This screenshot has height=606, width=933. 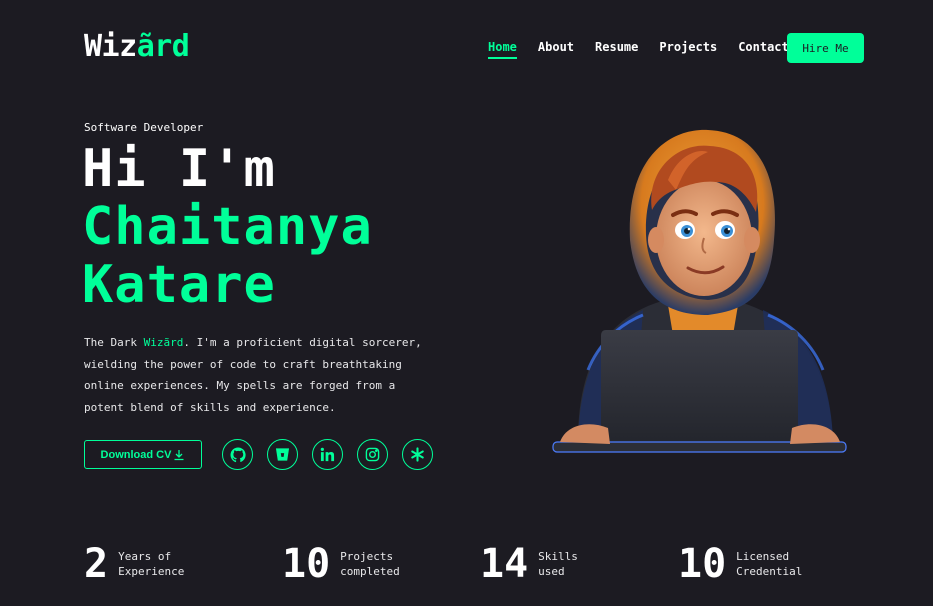 I want to click on stat-credentials: 10 Licensed Credential, so click(x=740, y=564).